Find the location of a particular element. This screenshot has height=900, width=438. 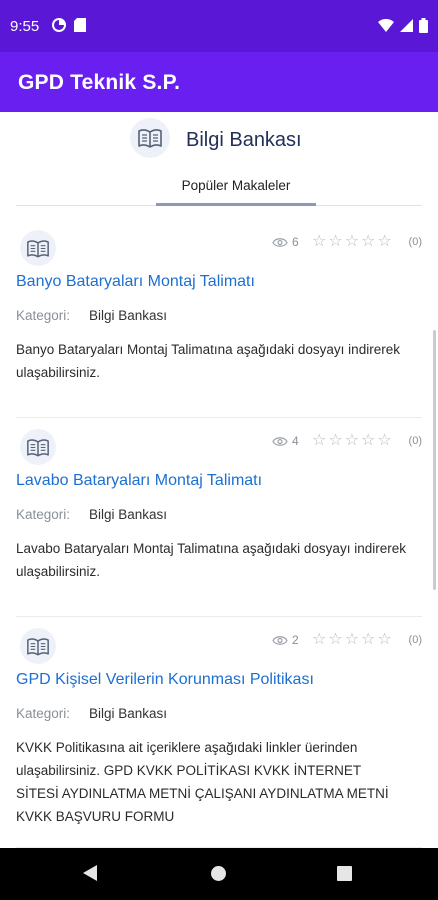

tab-bar: Popüler Makaleler is located at coordinates (219, 189).